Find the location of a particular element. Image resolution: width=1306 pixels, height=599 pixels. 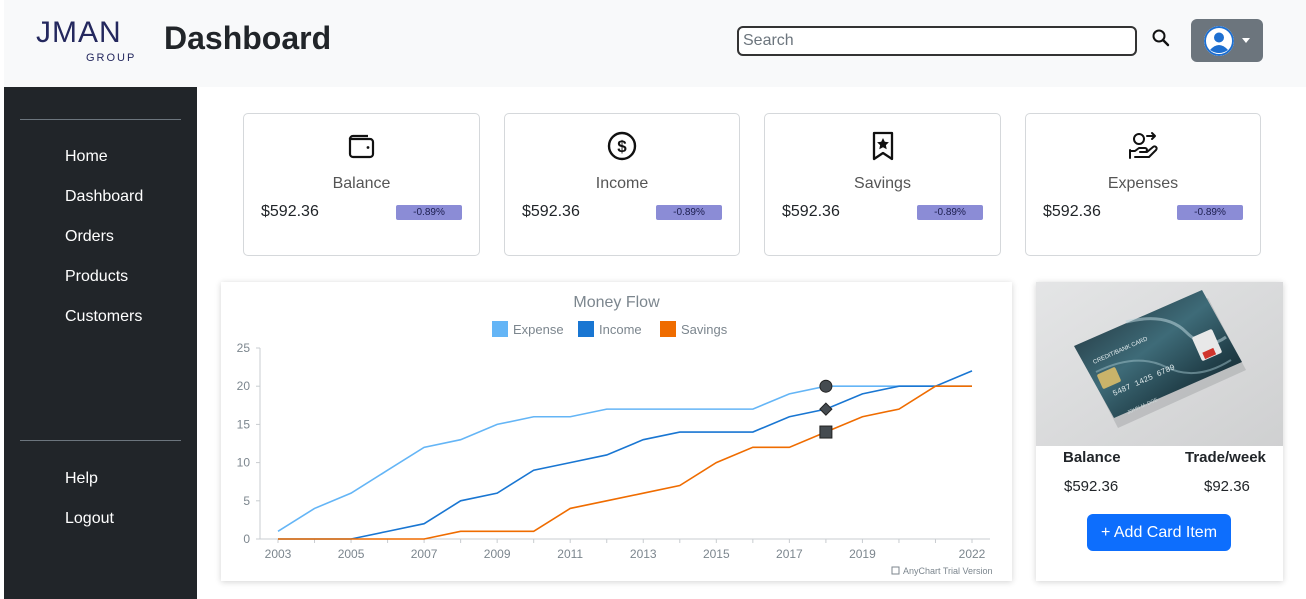

hand-money-icon is located at coordinates (1143, 146).